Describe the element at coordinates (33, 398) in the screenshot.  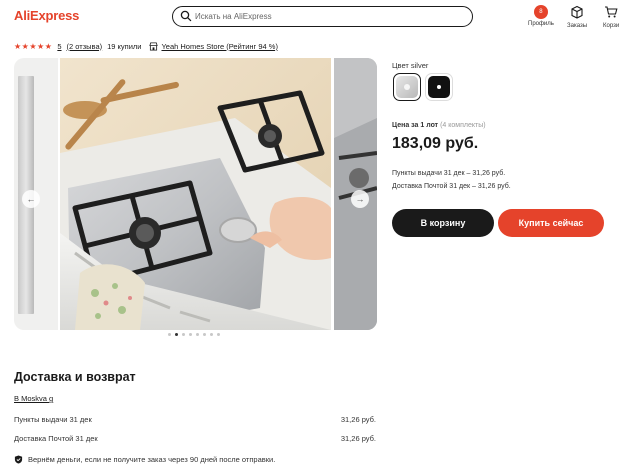
I see `delivery-city-link: В Moskva g` at that location.